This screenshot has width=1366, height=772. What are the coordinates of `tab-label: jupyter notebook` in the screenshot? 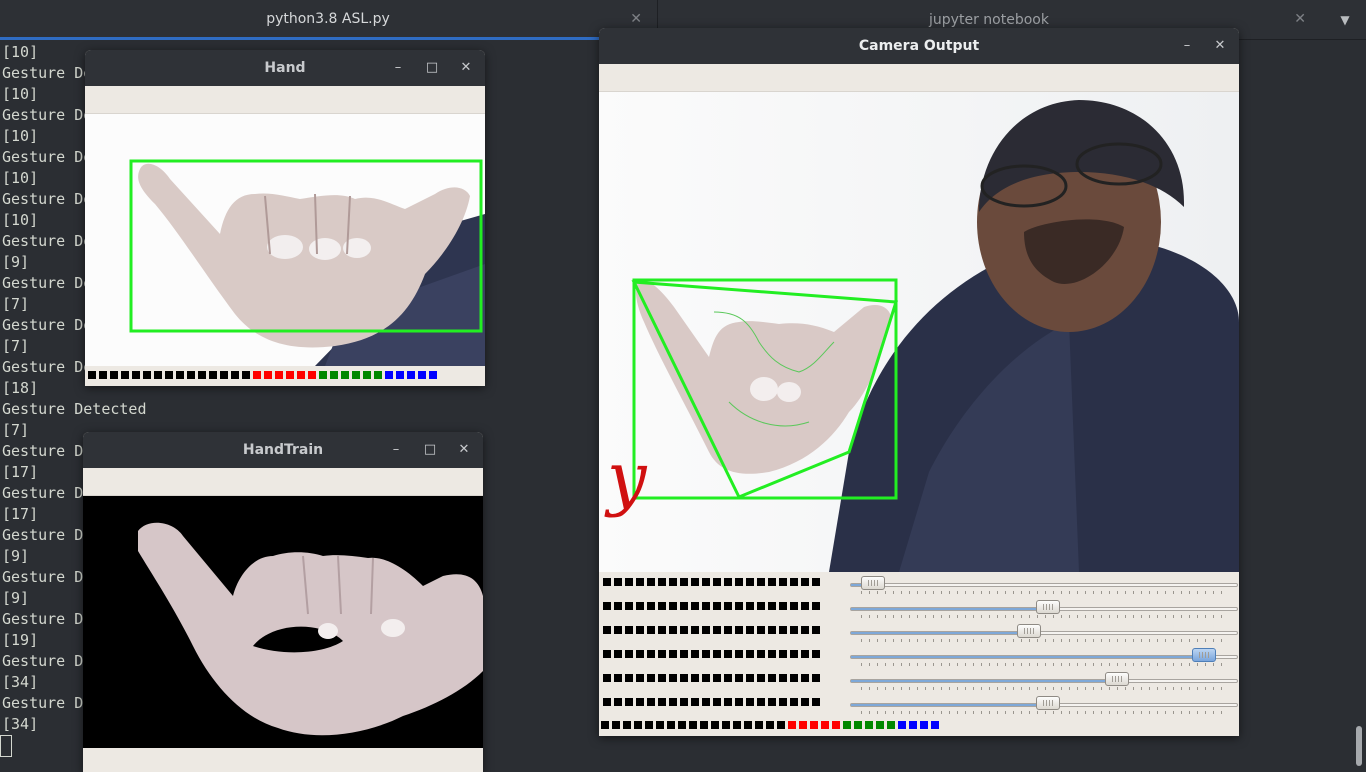 It's located at (989, 20).